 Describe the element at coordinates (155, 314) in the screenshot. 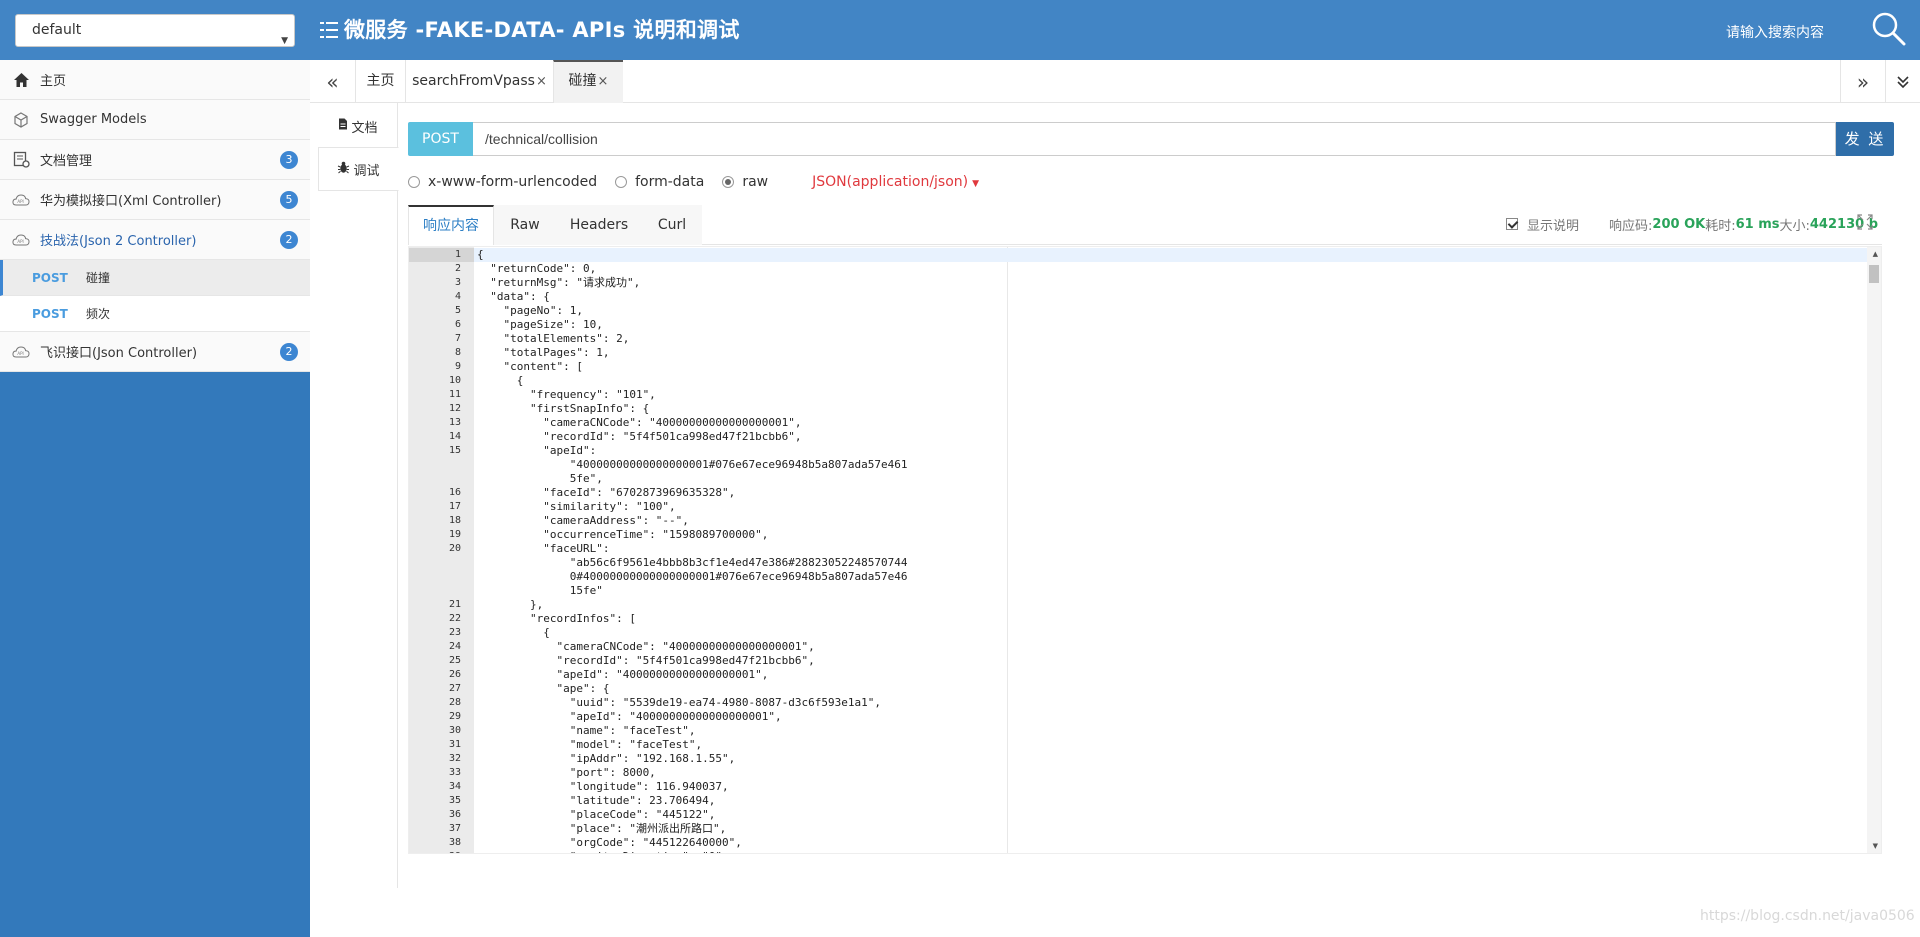

I see `sidebar-subitem-frequency: POST 频次` at that location.